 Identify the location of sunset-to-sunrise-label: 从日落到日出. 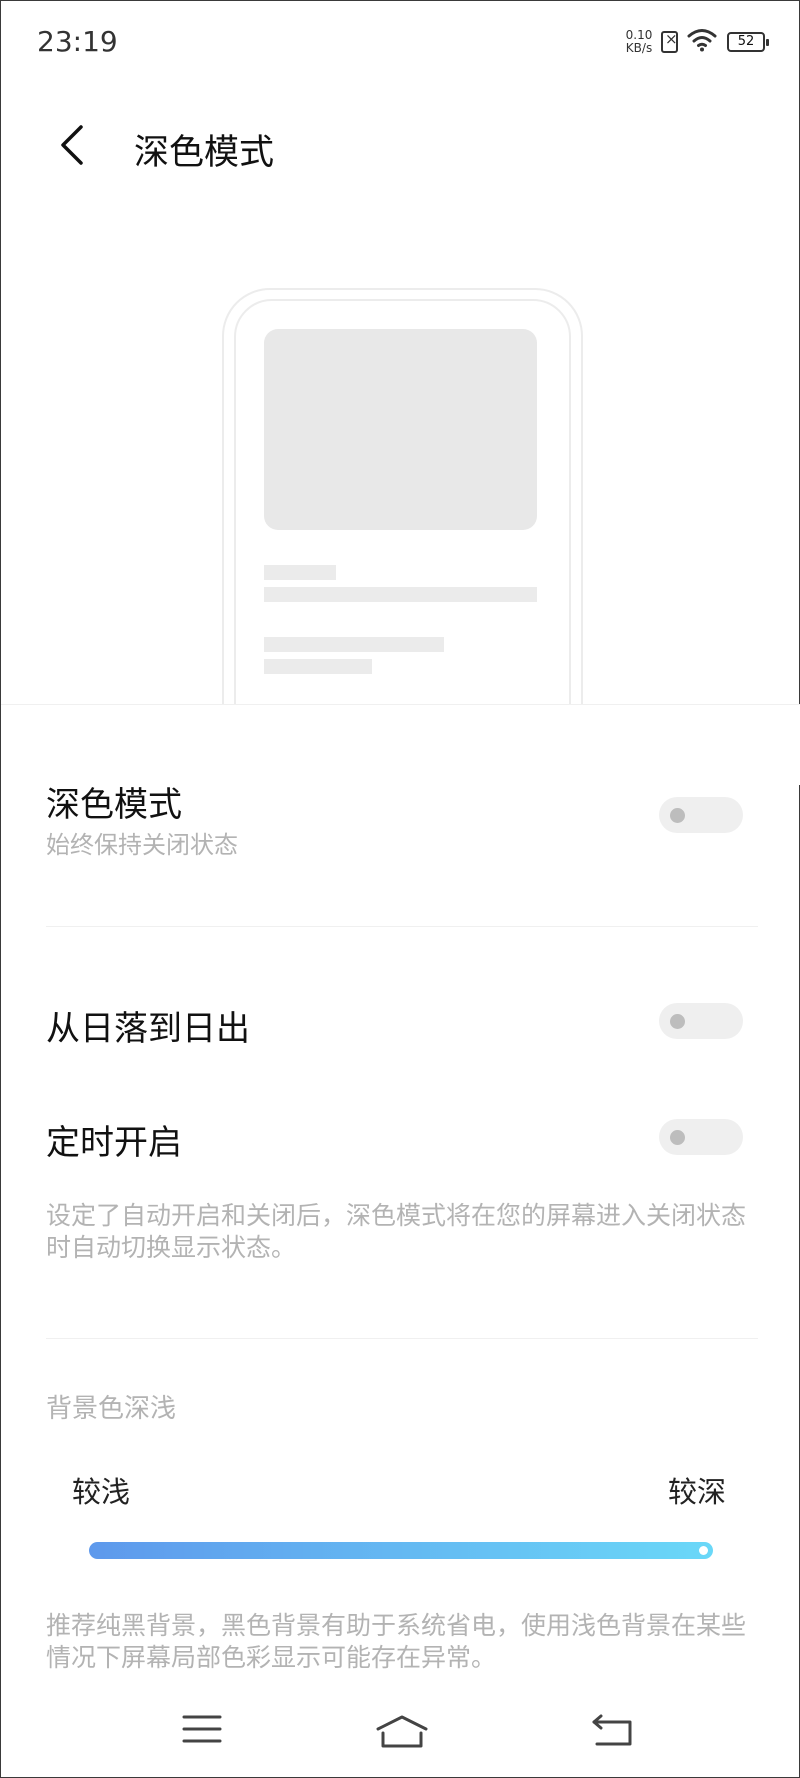
(148, 1029).